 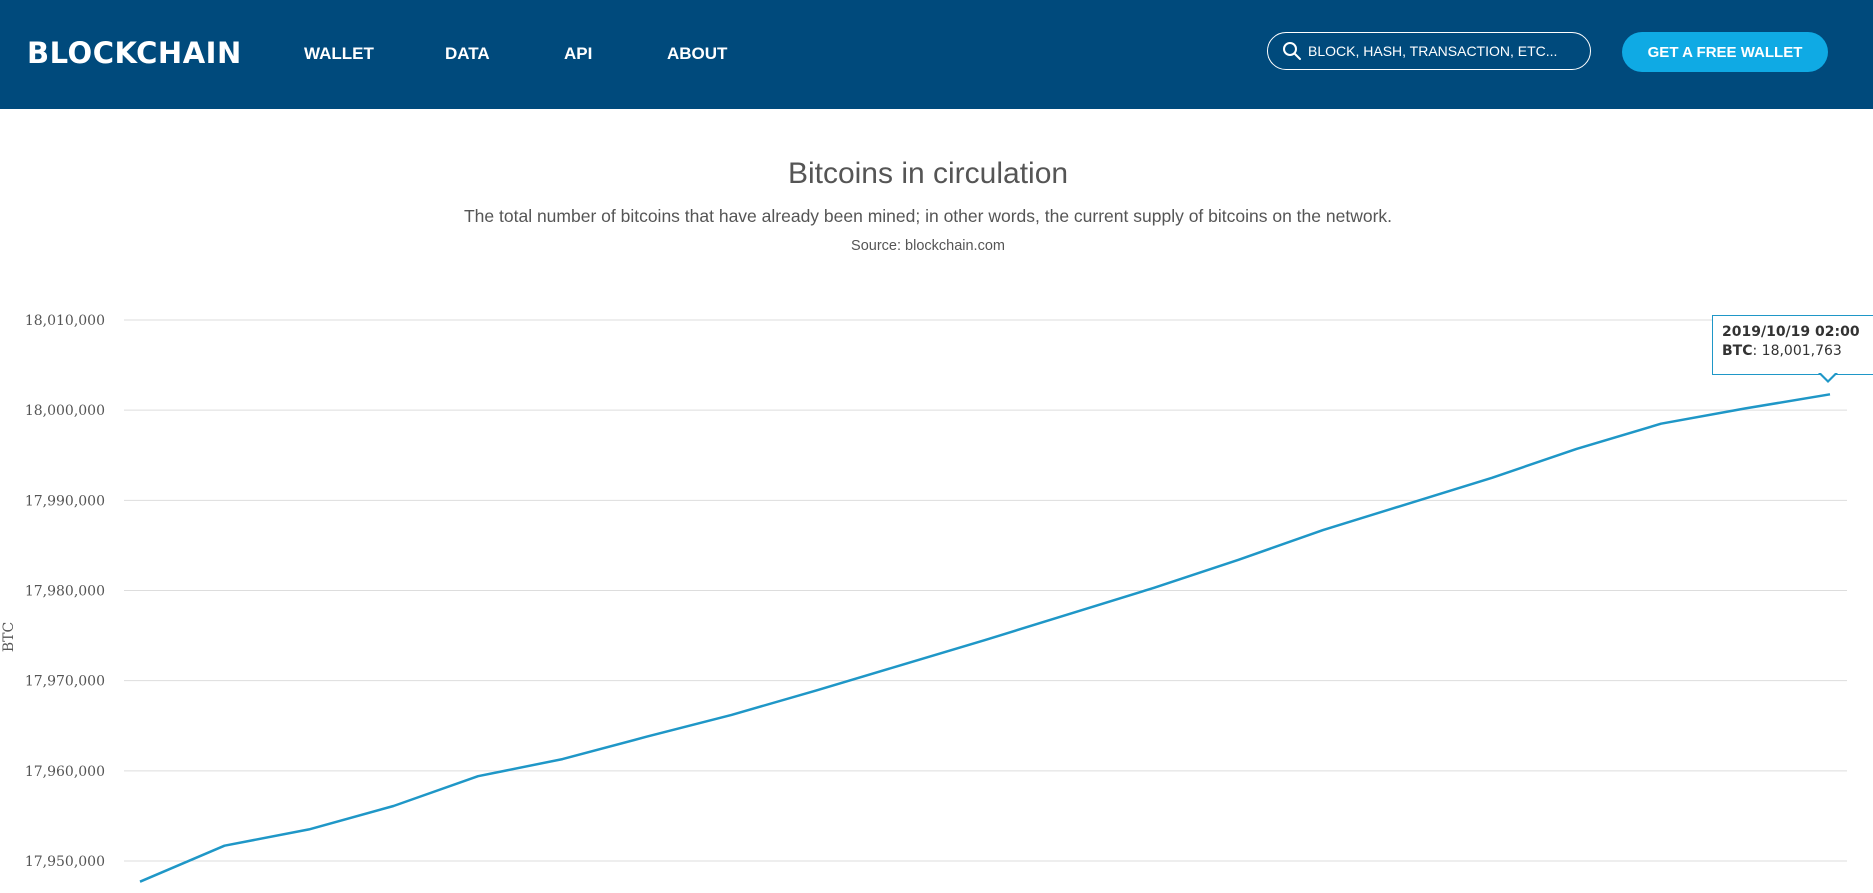 What do you see at coordinates (65, 862) in the screenshot?
I see `y-tick-label: 17,950,000` at bounding box center [65, 862].